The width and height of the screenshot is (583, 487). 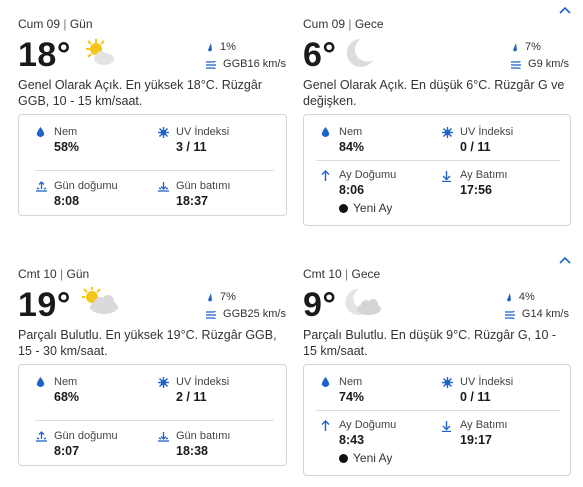 I want to click on period-header: Cmt 10 | Gece, so click(x=342, y=274).